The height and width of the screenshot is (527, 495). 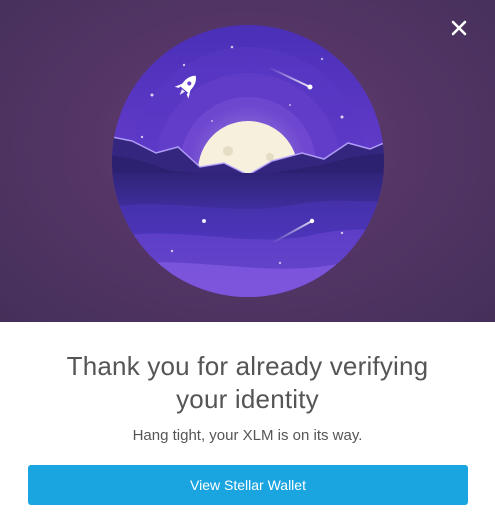 I want to click on view-stellar-wallet-button: View Stellar Wallet, so click(x=248, y=485).